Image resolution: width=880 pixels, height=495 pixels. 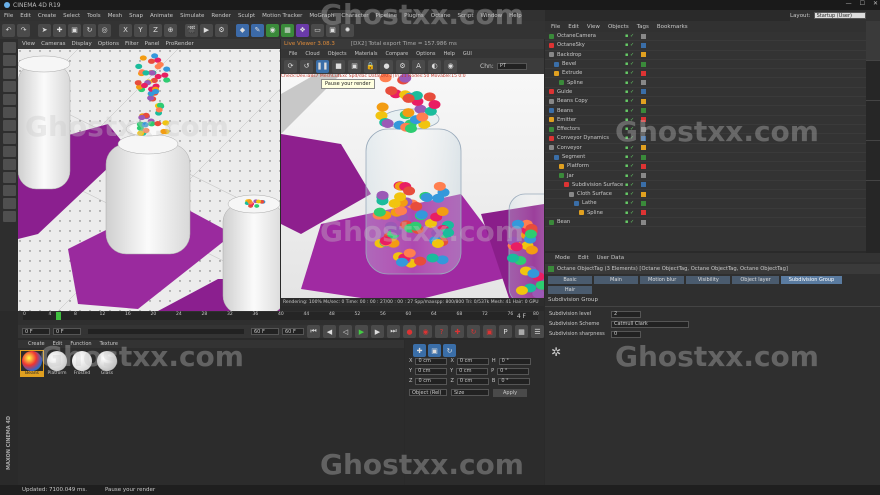 I want to click on live-select-icon: ◎, so click(x=104, y=30).